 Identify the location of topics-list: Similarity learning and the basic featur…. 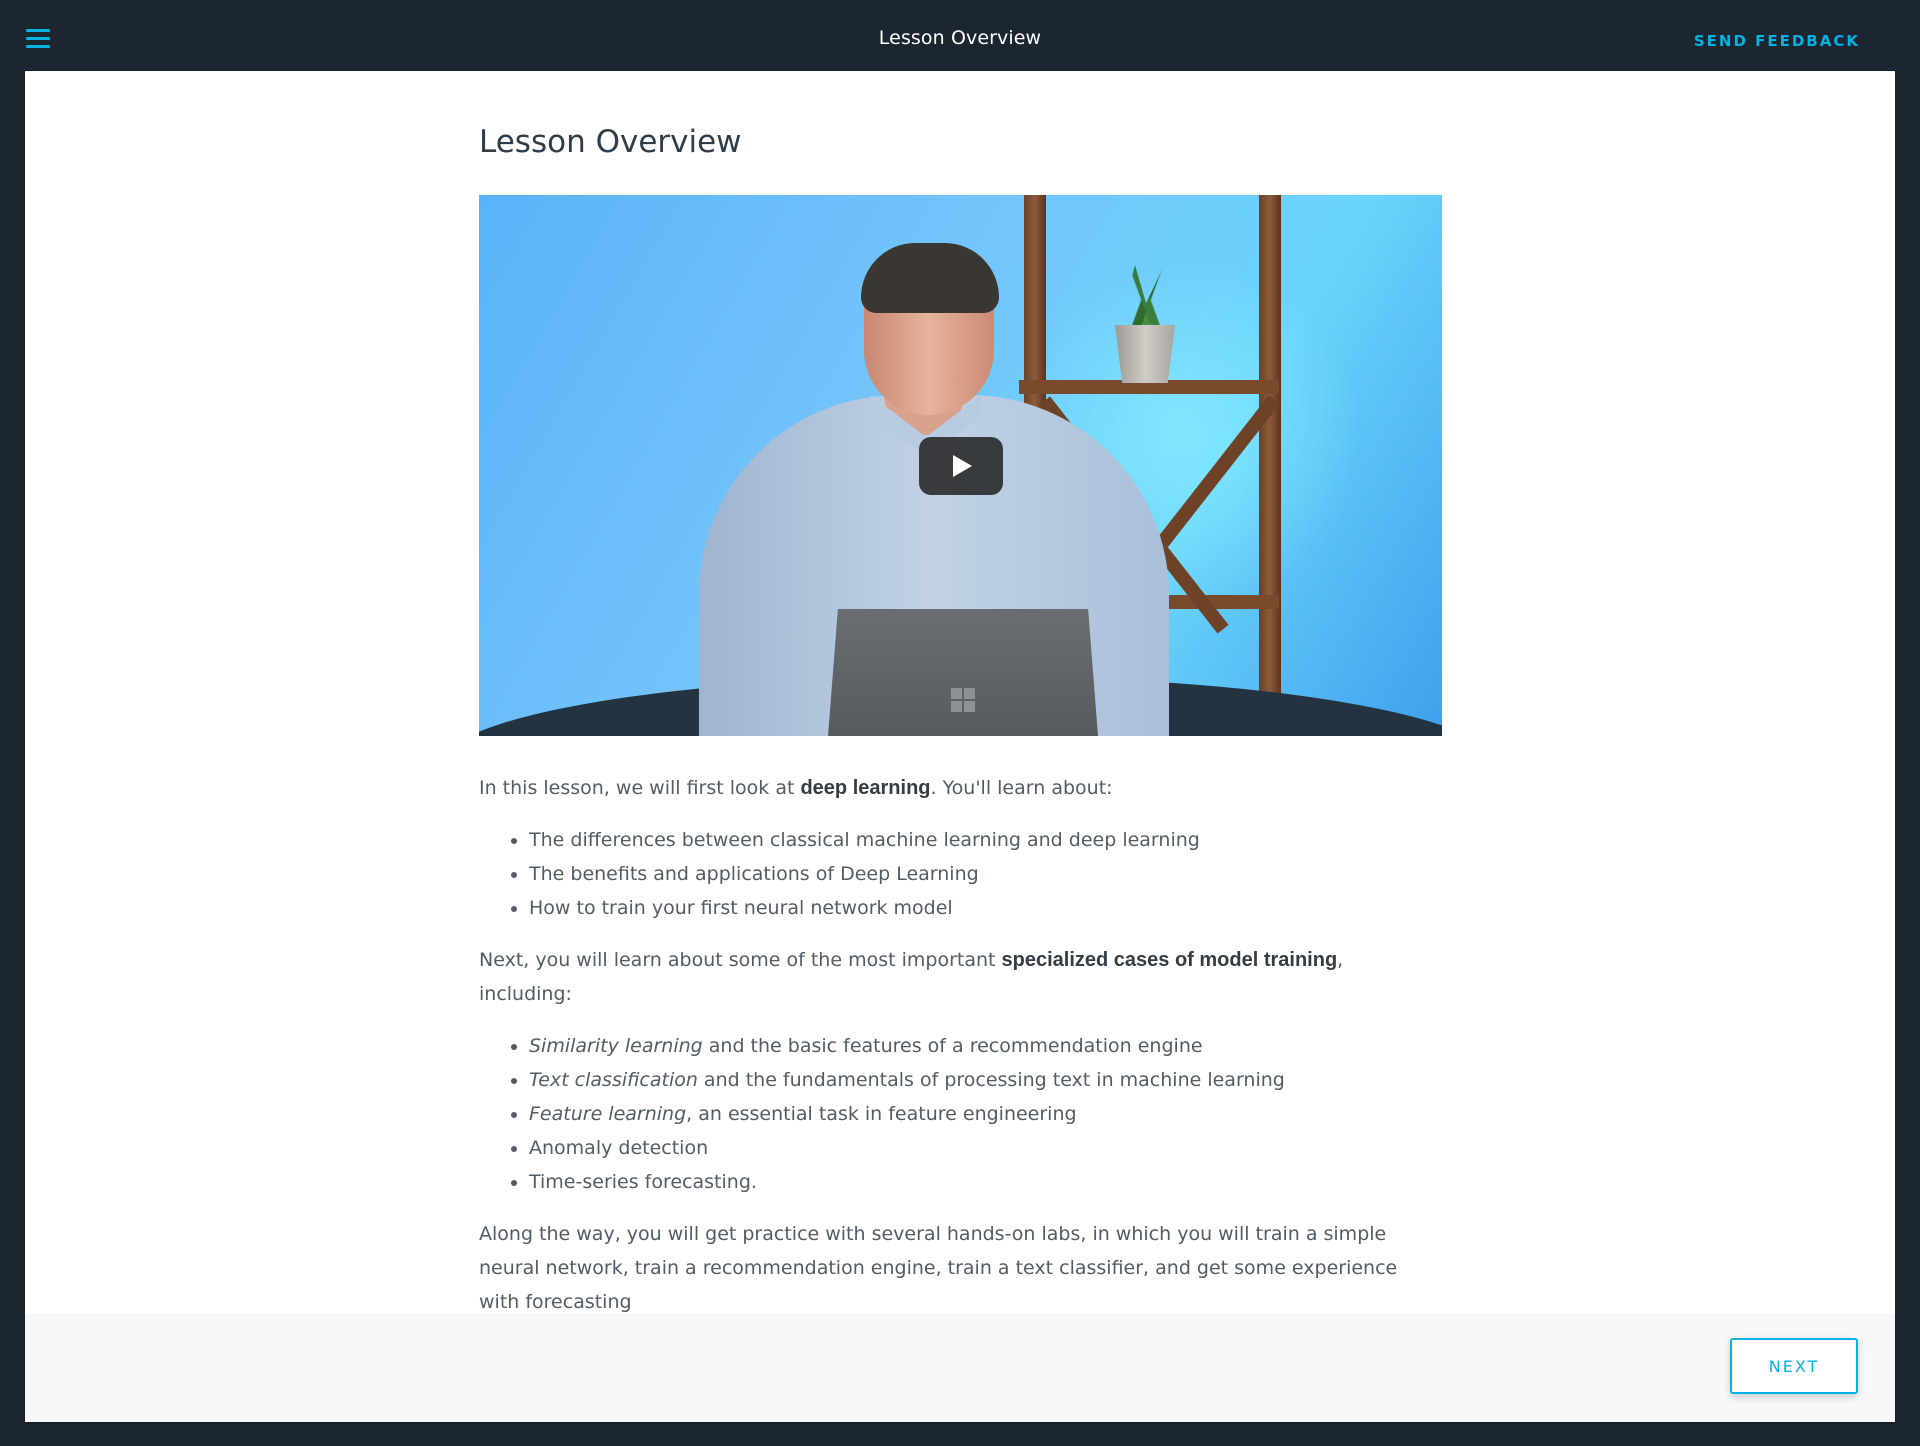
(960, 1114).